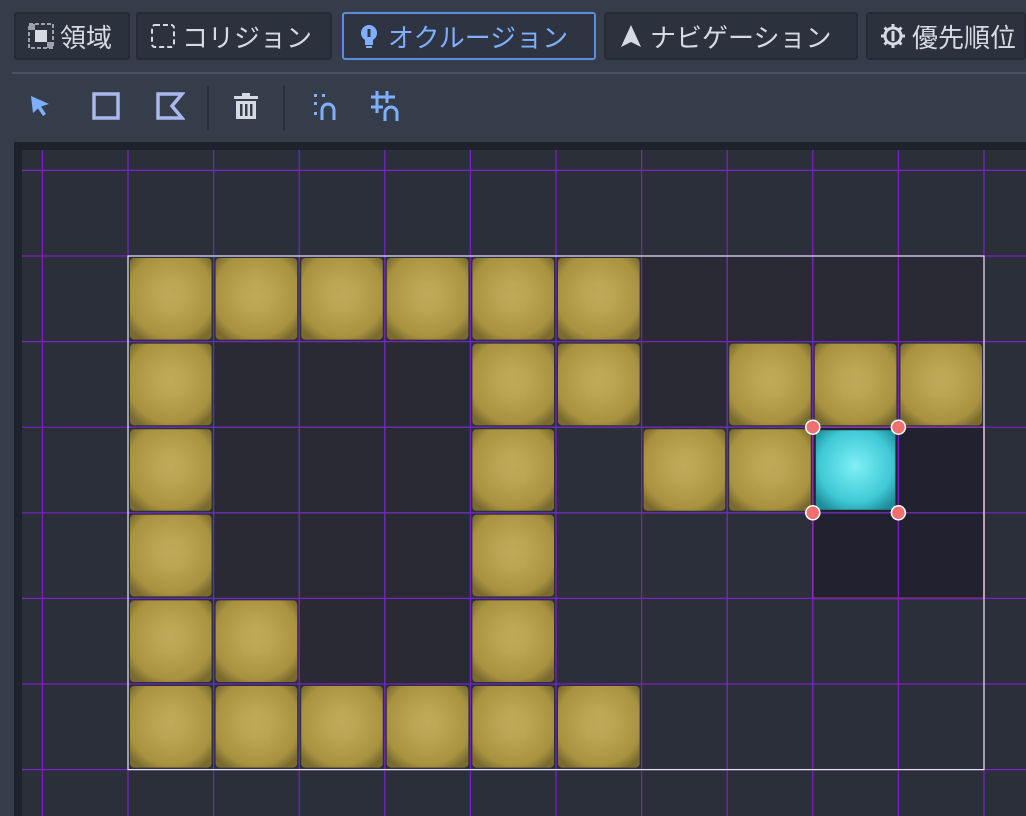  I want to click on collision-shape-icon, so click(163, 36).